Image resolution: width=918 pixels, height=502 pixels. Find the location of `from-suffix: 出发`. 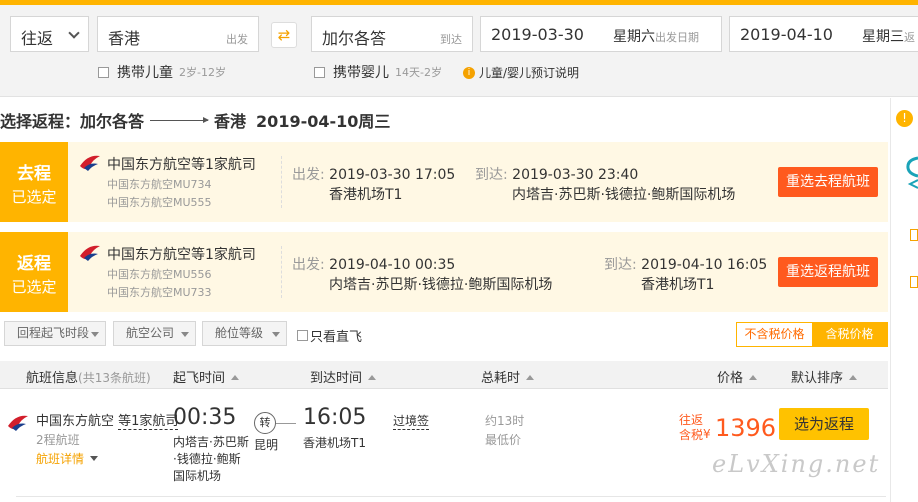

from-suffix: 出发 is located at coordinates (237, 39).